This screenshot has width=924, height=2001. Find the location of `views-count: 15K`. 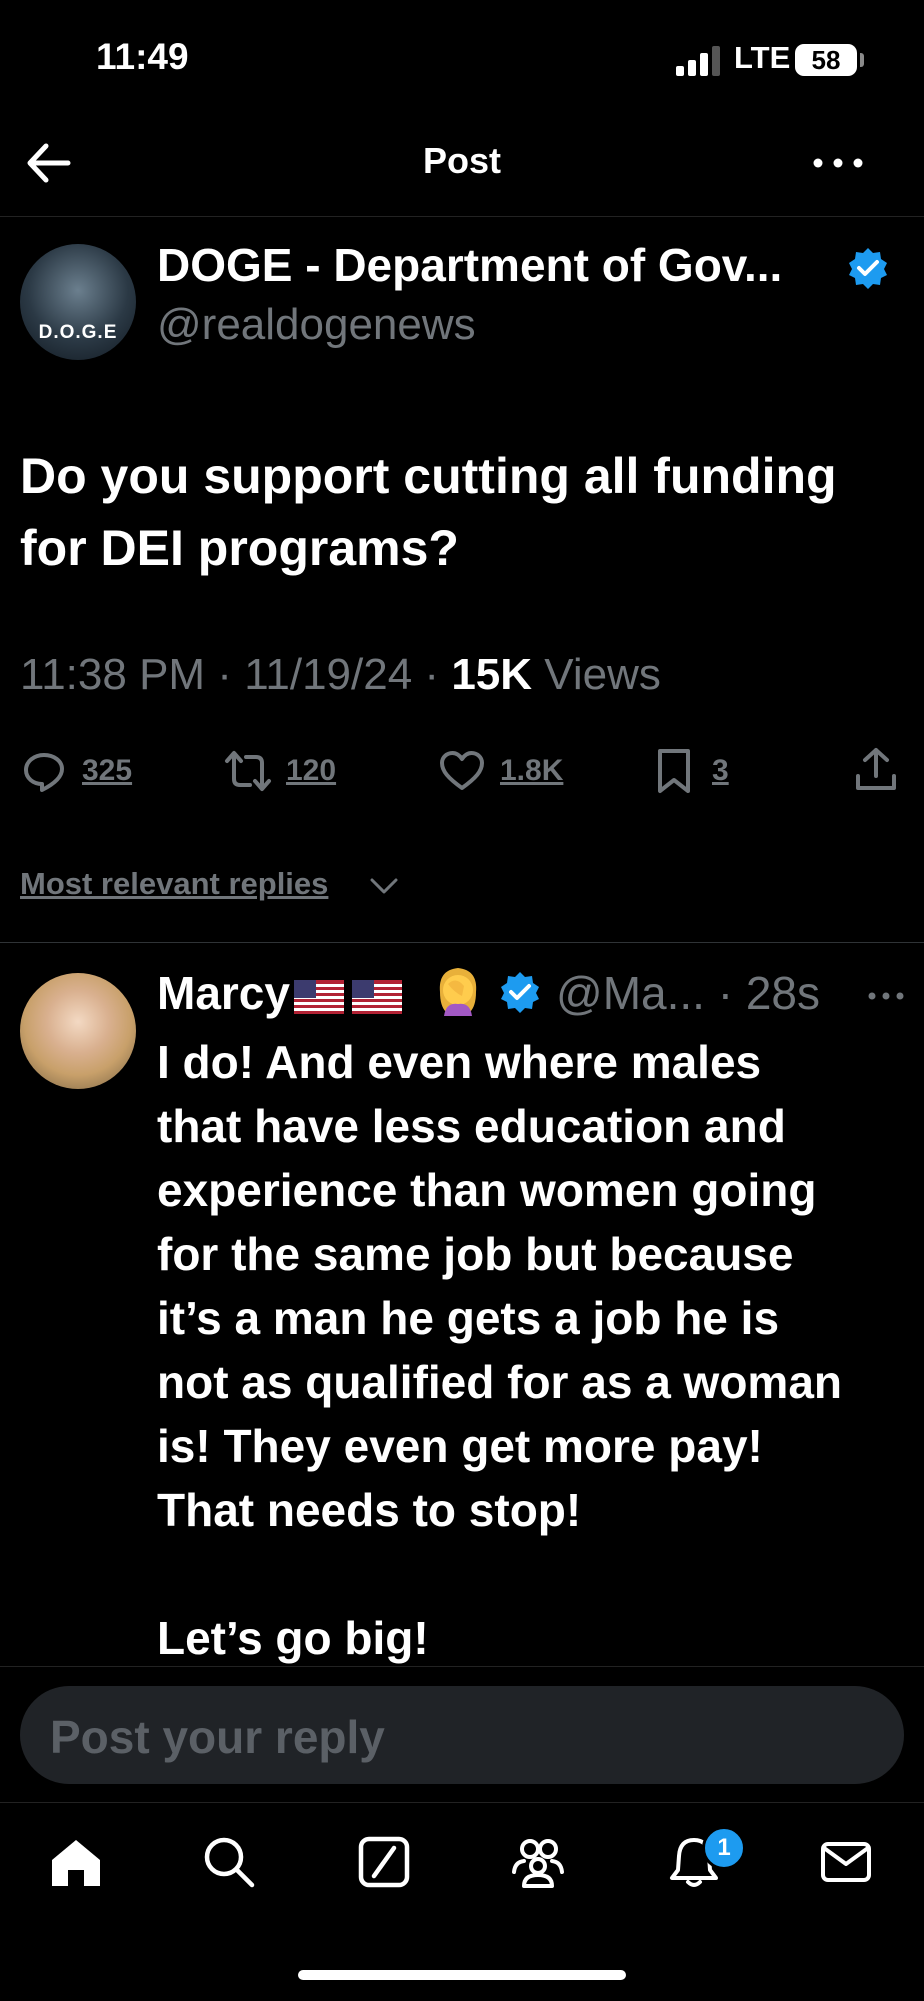

views-count: 15K is located at coordinates (492, 674).